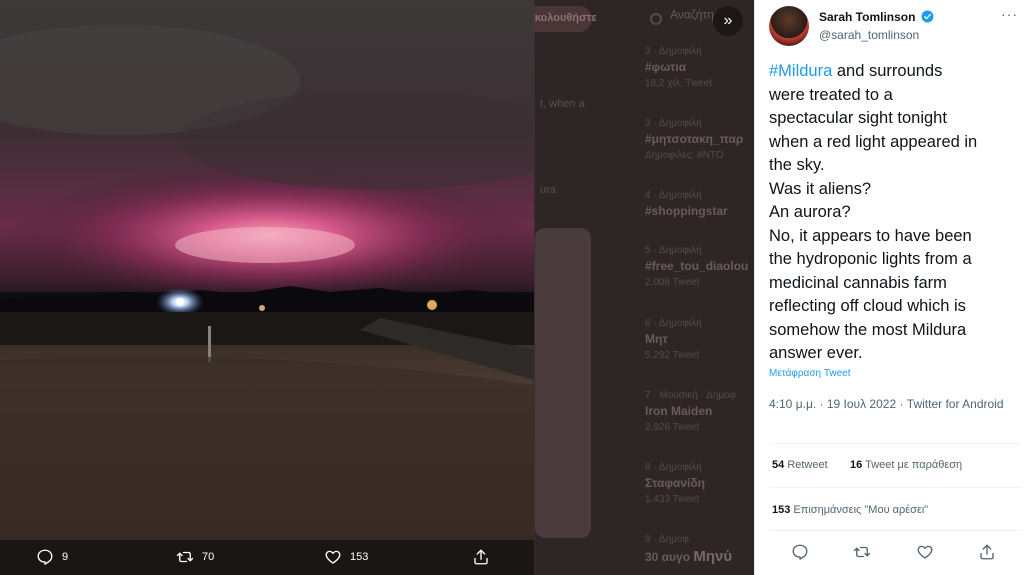 The width and height of the screenshot is (1024, 575). Describe the element at coordinates (673, 323) in the screenshot. I see `trend-meta: 6 · Δημοφιλή` at that location.